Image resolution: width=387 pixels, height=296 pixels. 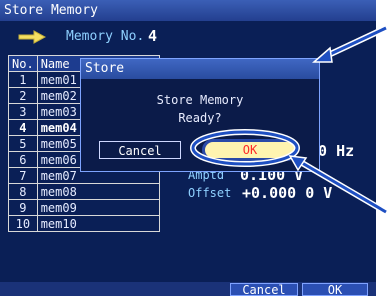 I want to click on arrow-right-icon, so click(x=32, y=37).